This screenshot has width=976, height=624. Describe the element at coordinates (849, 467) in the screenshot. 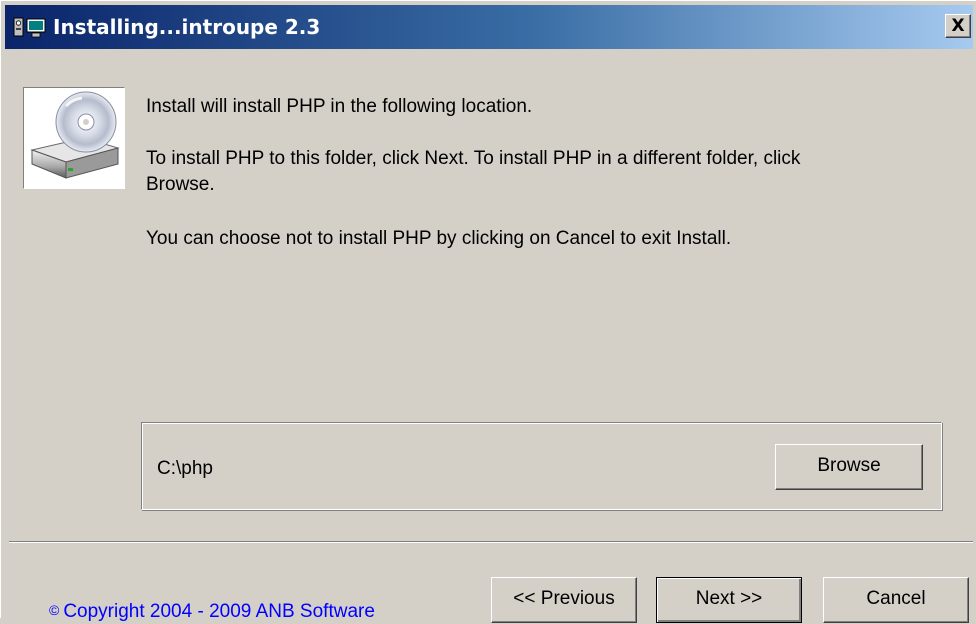

I see `browse-button: Browse` at that location.